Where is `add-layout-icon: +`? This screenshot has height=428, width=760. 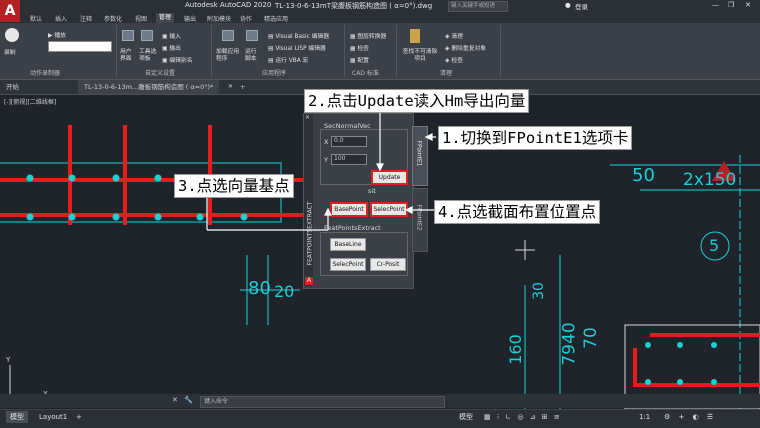 add-layout-icon: + is located at coordinates (79, 417).